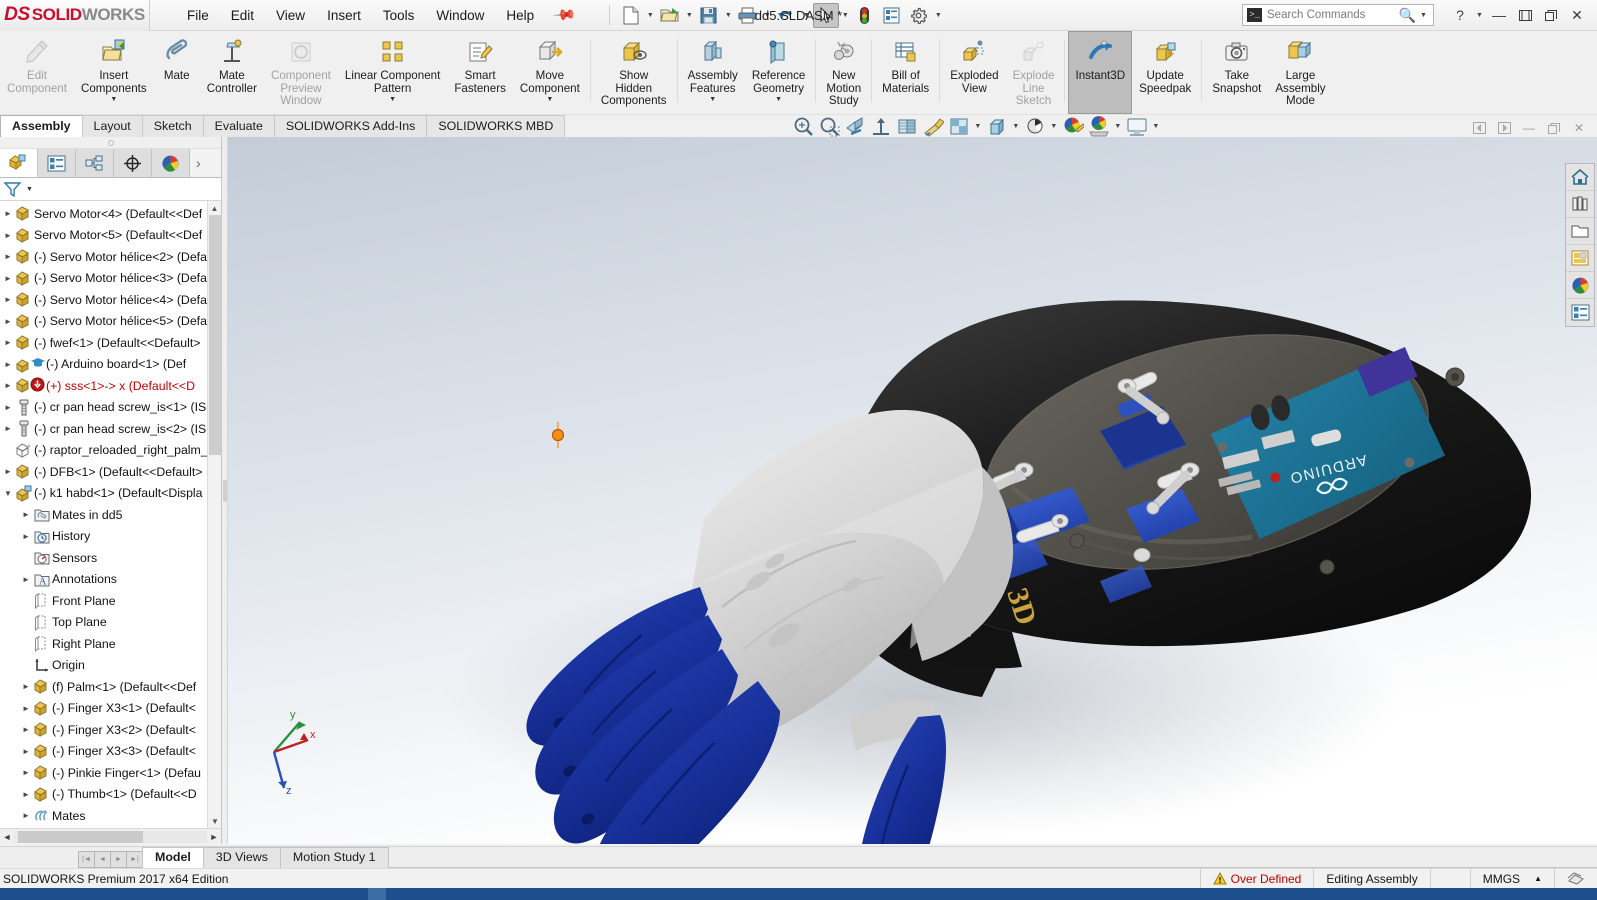  What do you see at coordinates (110, 322) in the screenshot?
I see `tree-node: ► (-) Servo Motor hélice<5> (Defa` at bounding box center [110, 322].